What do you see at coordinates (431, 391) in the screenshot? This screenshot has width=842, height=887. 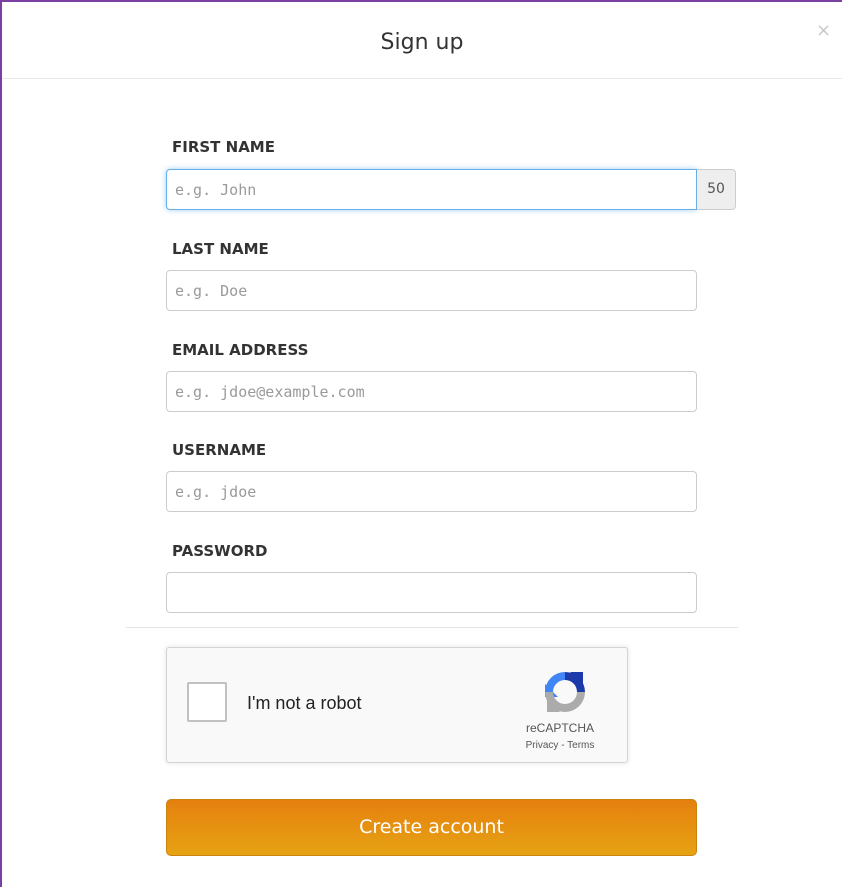 I see `email-input` at bounding box center [431, 391].